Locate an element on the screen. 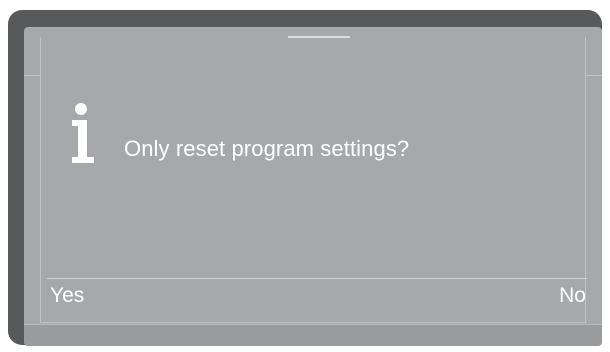 Image resolution: width=610 pixels, height=352 pixels. softkey-divider is located at coordinates (317, 278).